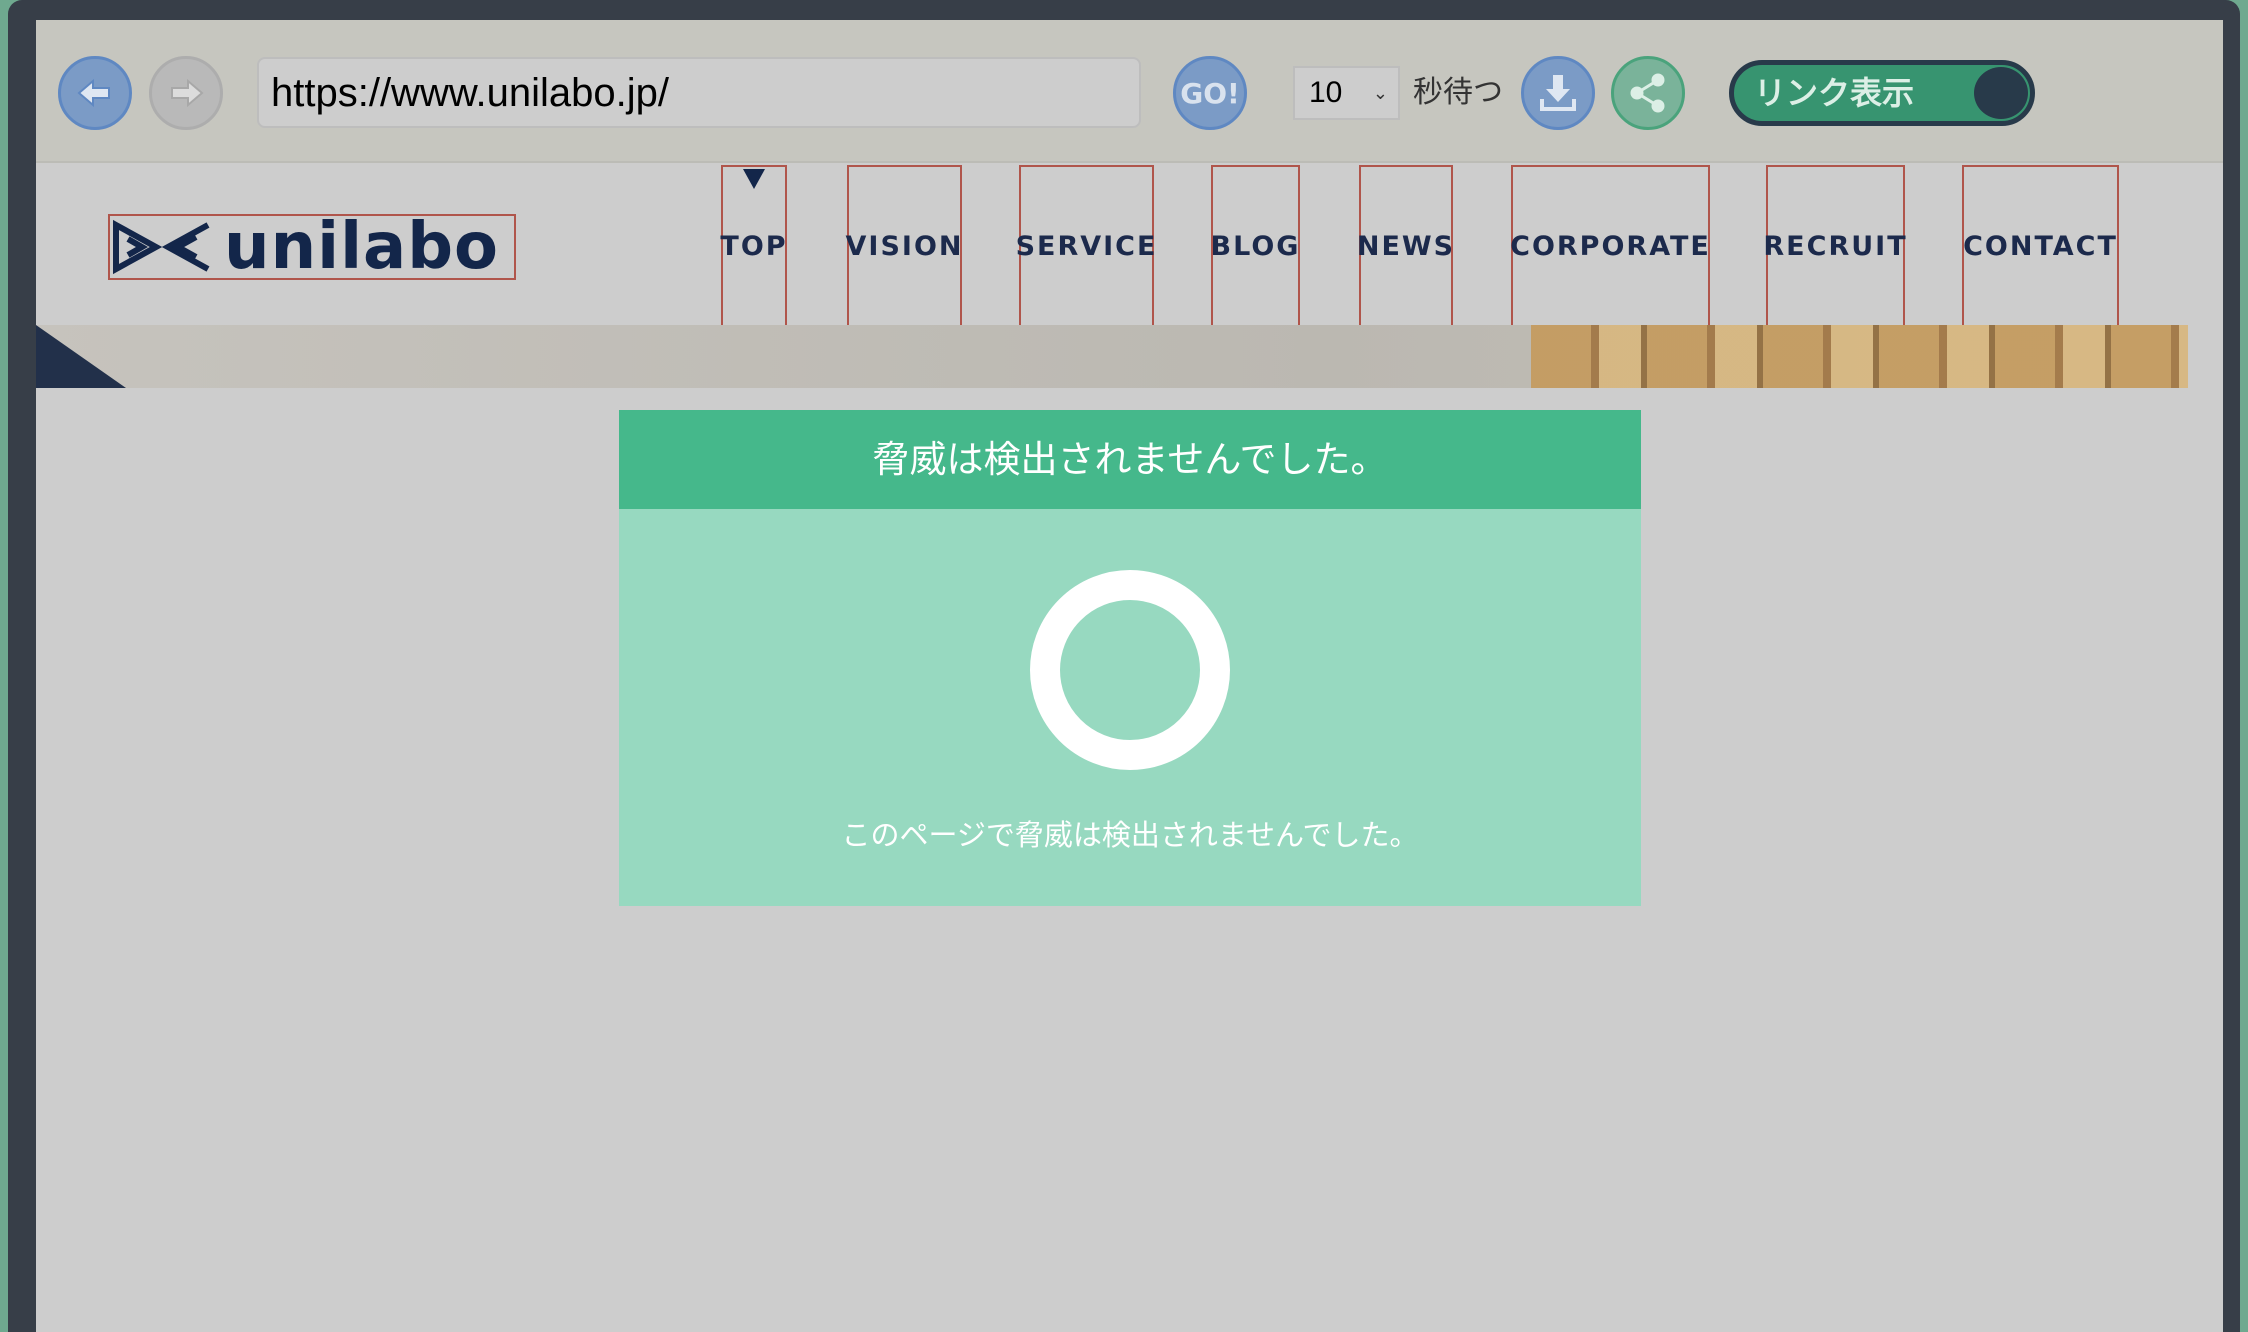 This screenshot has width=2248, height=1332. I want to click on link-display-toggle: リンク表示, so click(1882, 93).